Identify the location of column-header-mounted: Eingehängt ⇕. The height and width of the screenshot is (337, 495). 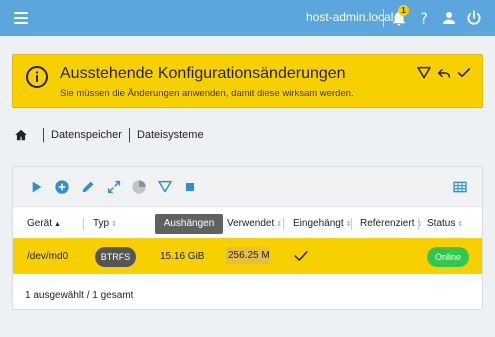
(322, 223).